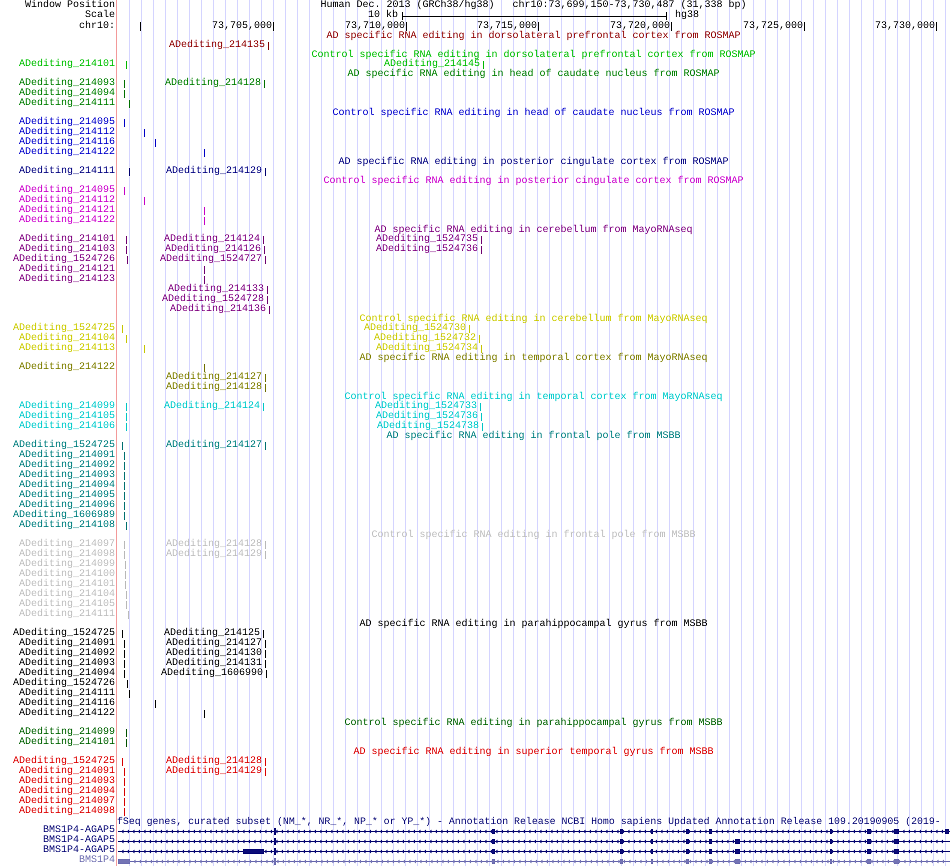 The image size is (950, 866). Describe the element at coordinates (533, 36) in the screenshot. I see `track-title: AD specific RNA editing in dorsolateral prefrontal cortex from ROSMAP` at that location.